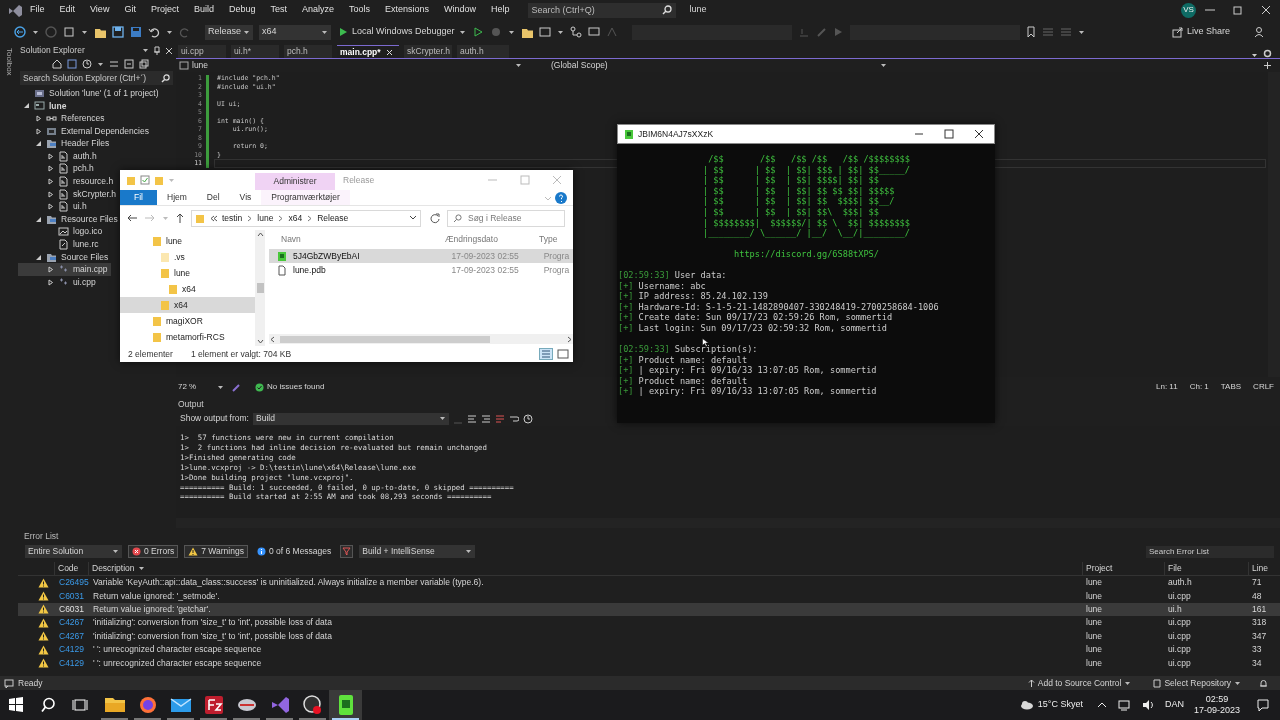  I want to click on column-header: Ændringsdato, so click(492, 239).